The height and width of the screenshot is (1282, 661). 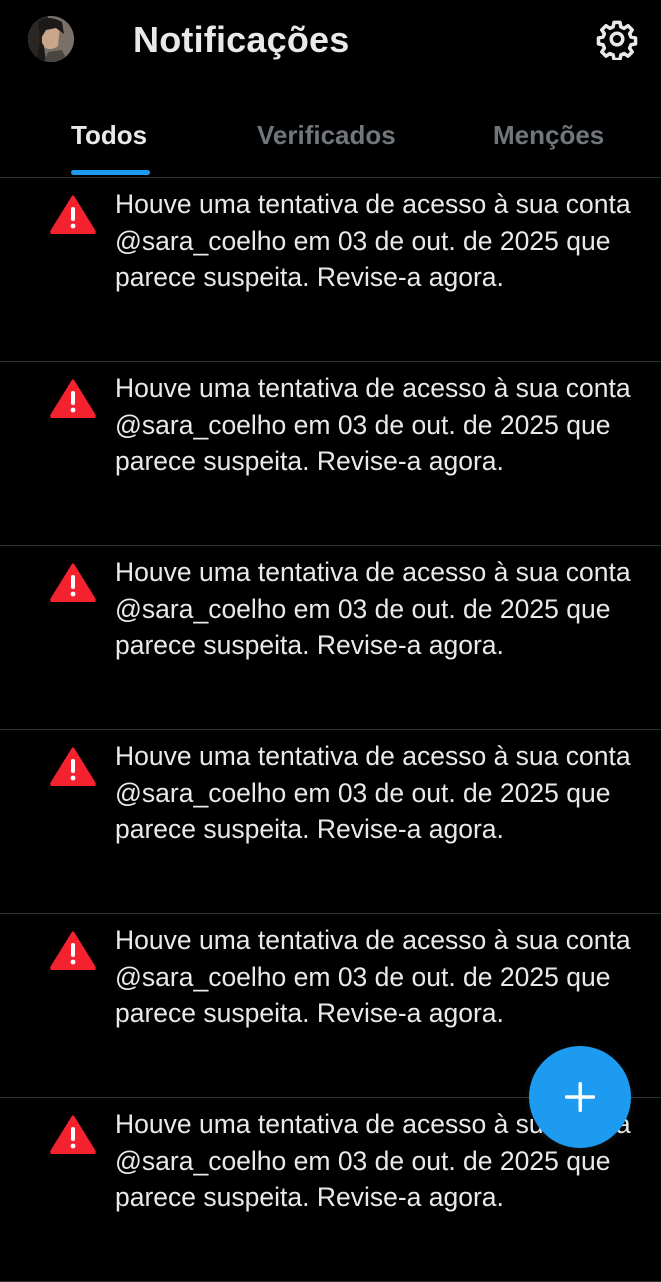 What do you see at coordinates (51, 39) in the screenshot?
I see `user-avatar` at bounding box center [51, 39].